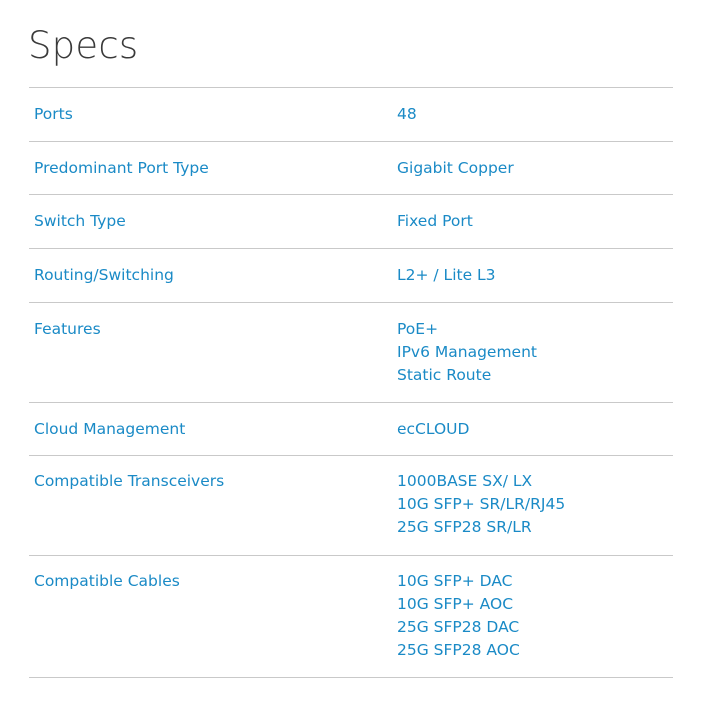 Image resolution: width=712 pixels, height=701 pixels. Describe the element at coordinates (351, 168) in the screenshot. I see `spec-row-predominant-port-type: Predominant Port Type Gigabit Copper` at that location.